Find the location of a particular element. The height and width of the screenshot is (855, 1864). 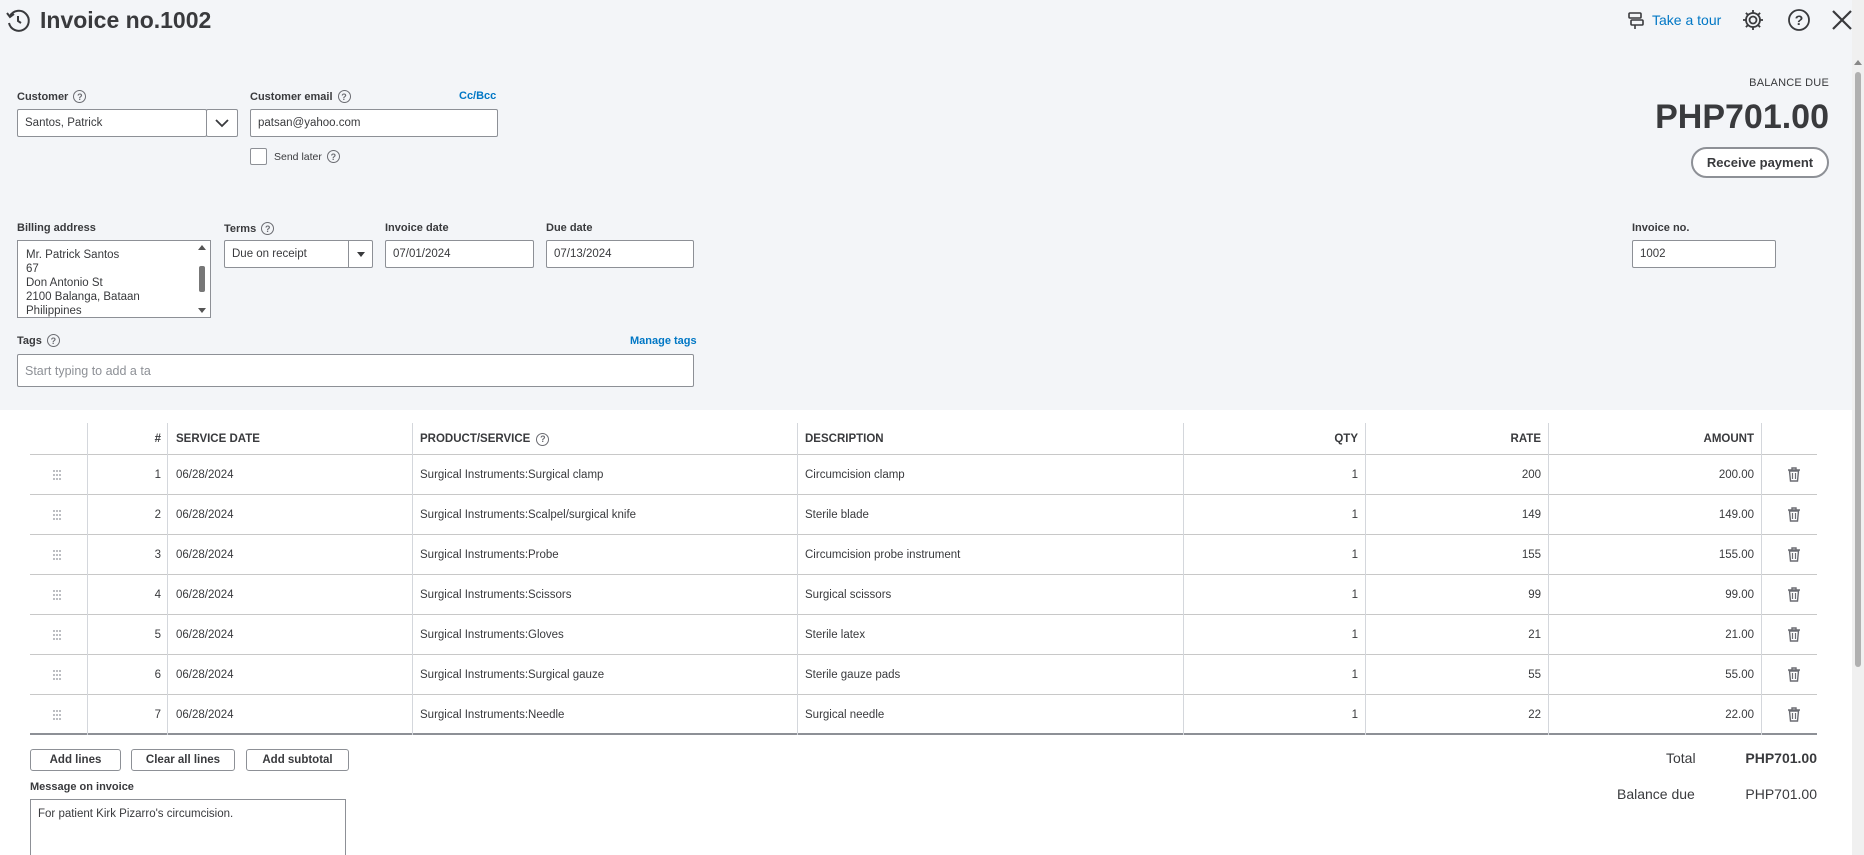

cell-product: Surgical Instruments:Surgical gauze is located at coordinates (512, 675).